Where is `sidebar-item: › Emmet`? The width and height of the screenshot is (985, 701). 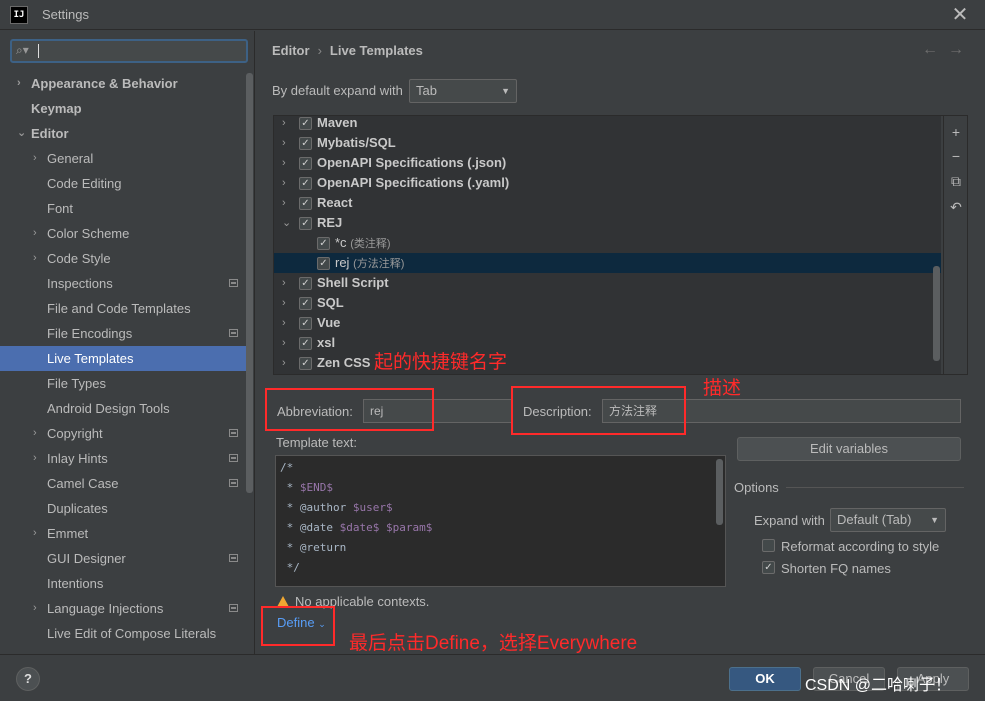
sidebar-item: › Emmet is located at coordinates (126, 533).